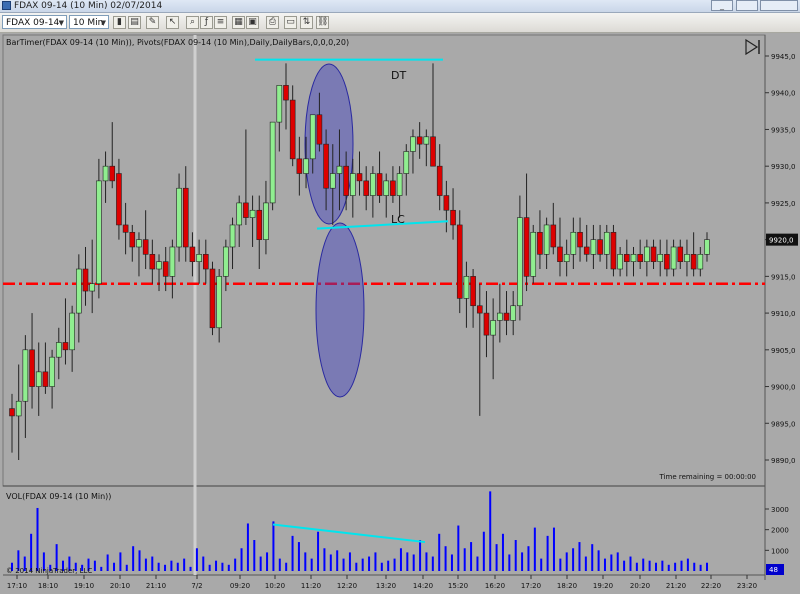 The image size is (800, 594). What do you see at coordinates (152, 22) in the screenshot?
I see `draw-tool-icon: ✎` at bounding box center [152, 22].